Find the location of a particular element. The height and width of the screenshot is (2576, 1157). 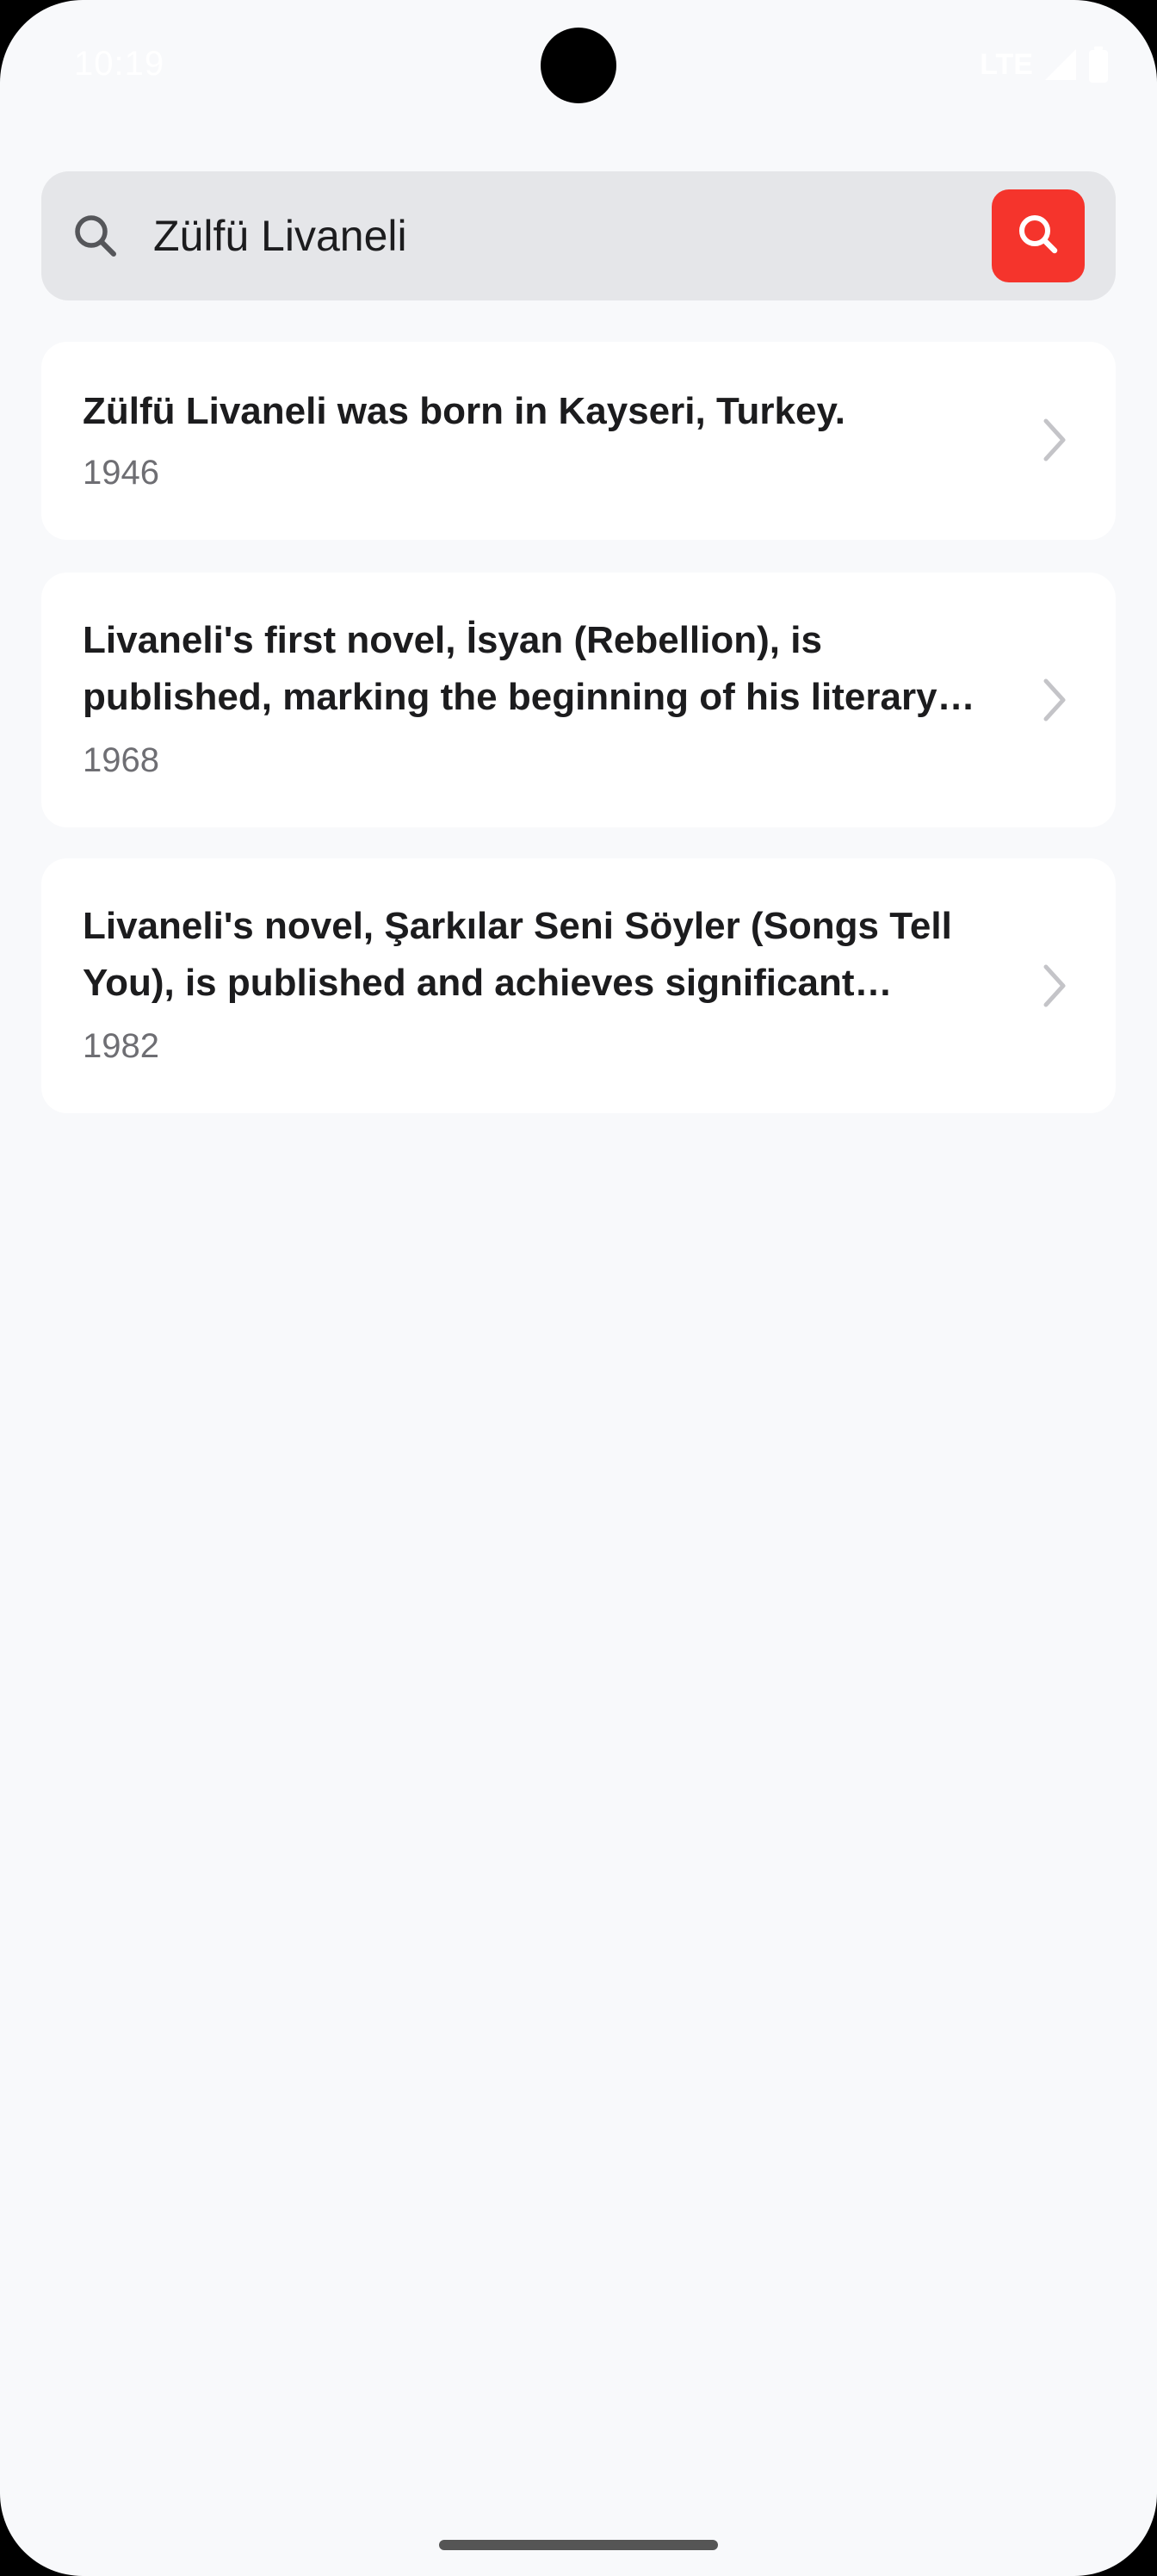

search-input is located at coordinates (579, 236).